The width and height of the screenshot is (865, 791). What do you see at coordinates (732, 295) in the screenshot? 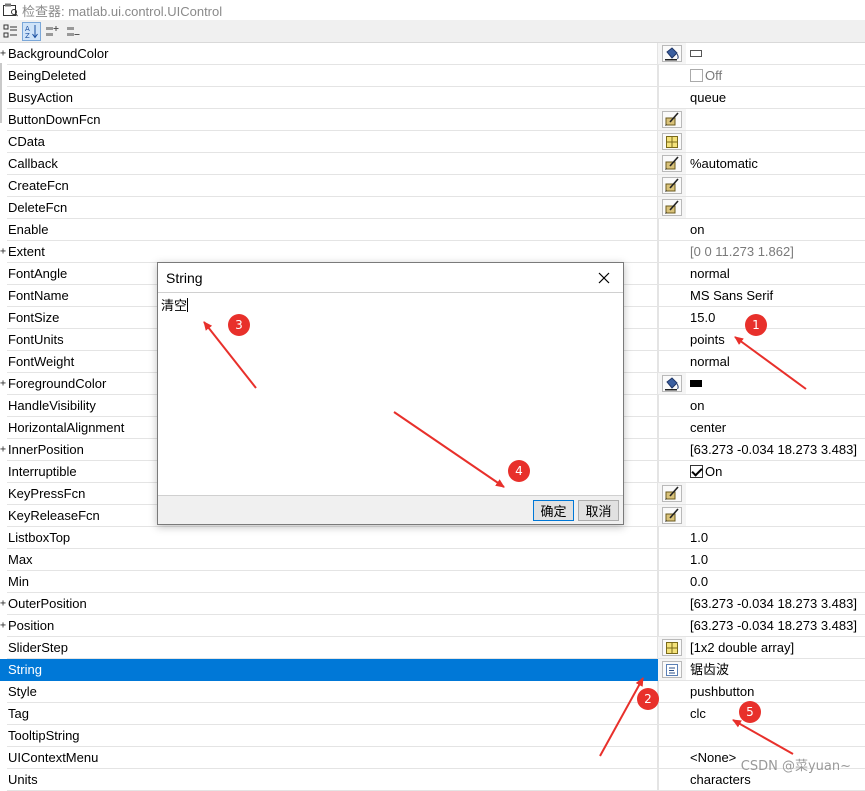
I see `property-value-text: MS Sans Serif` at bounding box center [732, 295].